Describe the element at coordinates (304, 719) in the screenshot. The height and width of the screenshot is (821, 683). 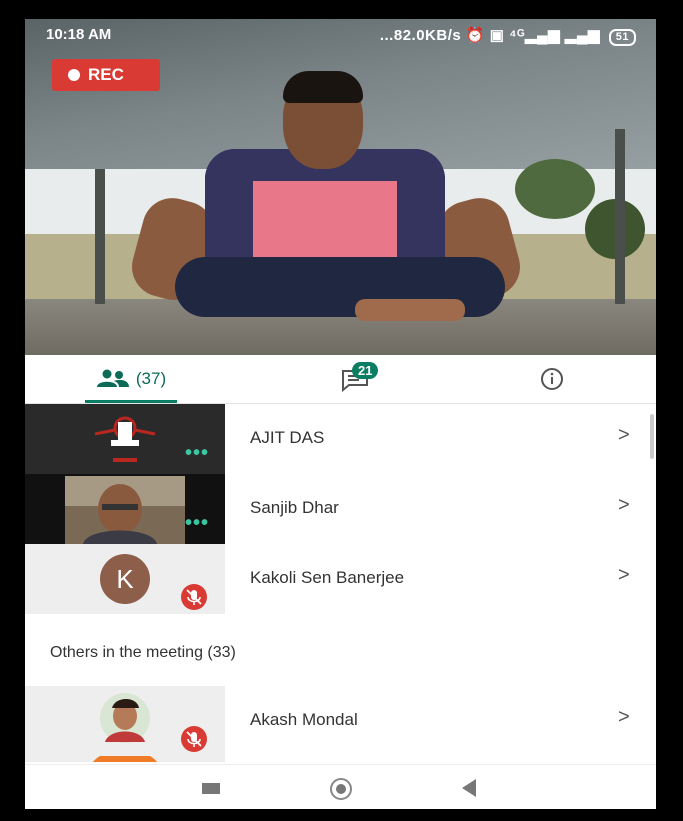
I see `participant-name: Akash Mondal` at that location.